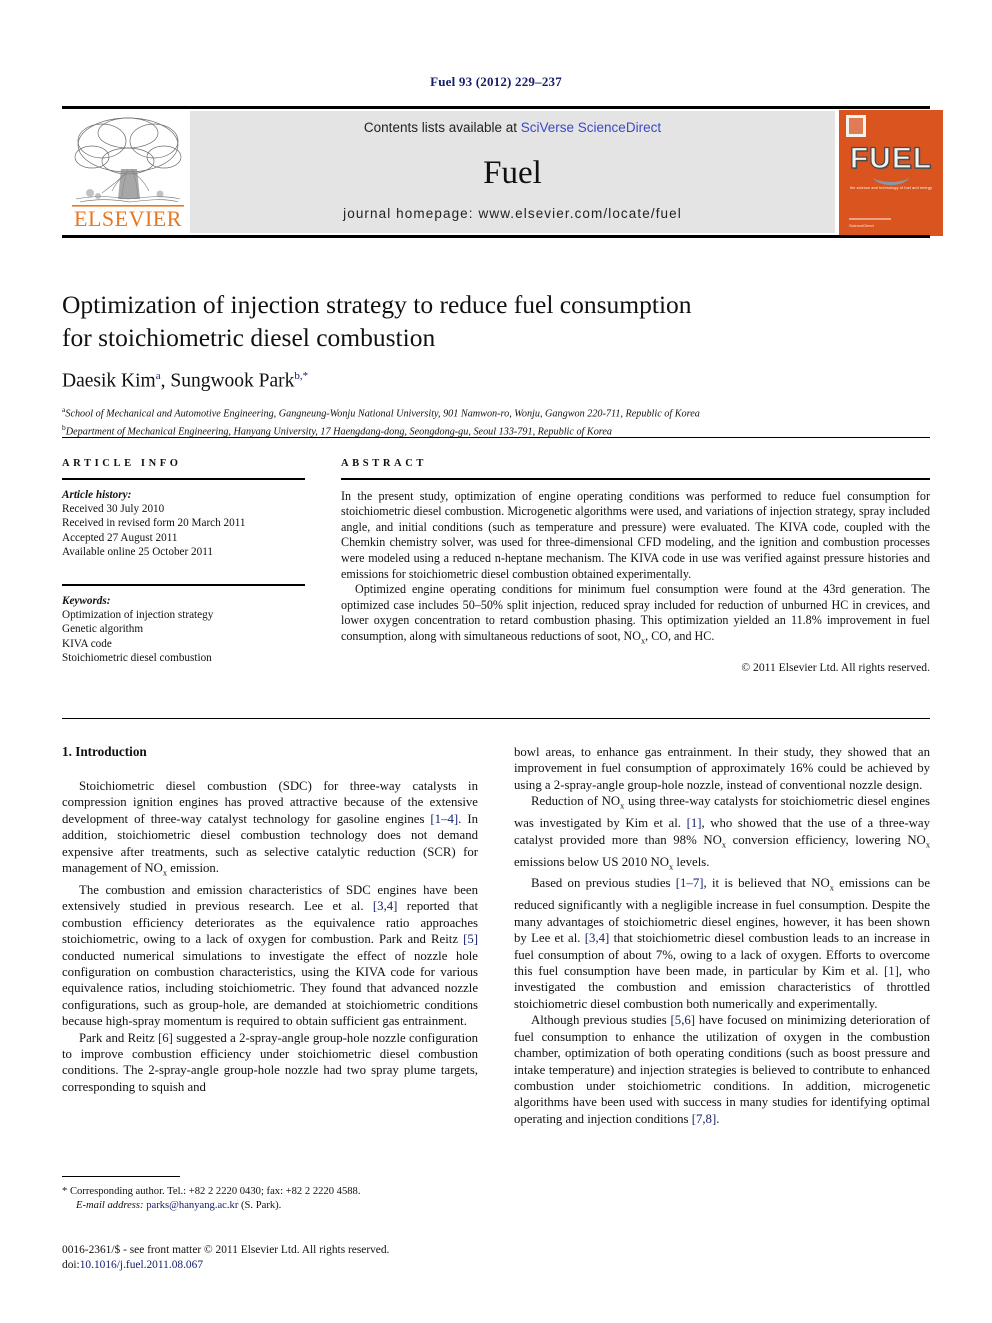 The height and width of the screenshot is (1323, 992). I want to click on history-item: Accepted 27 August 2011, so click(120, 537).